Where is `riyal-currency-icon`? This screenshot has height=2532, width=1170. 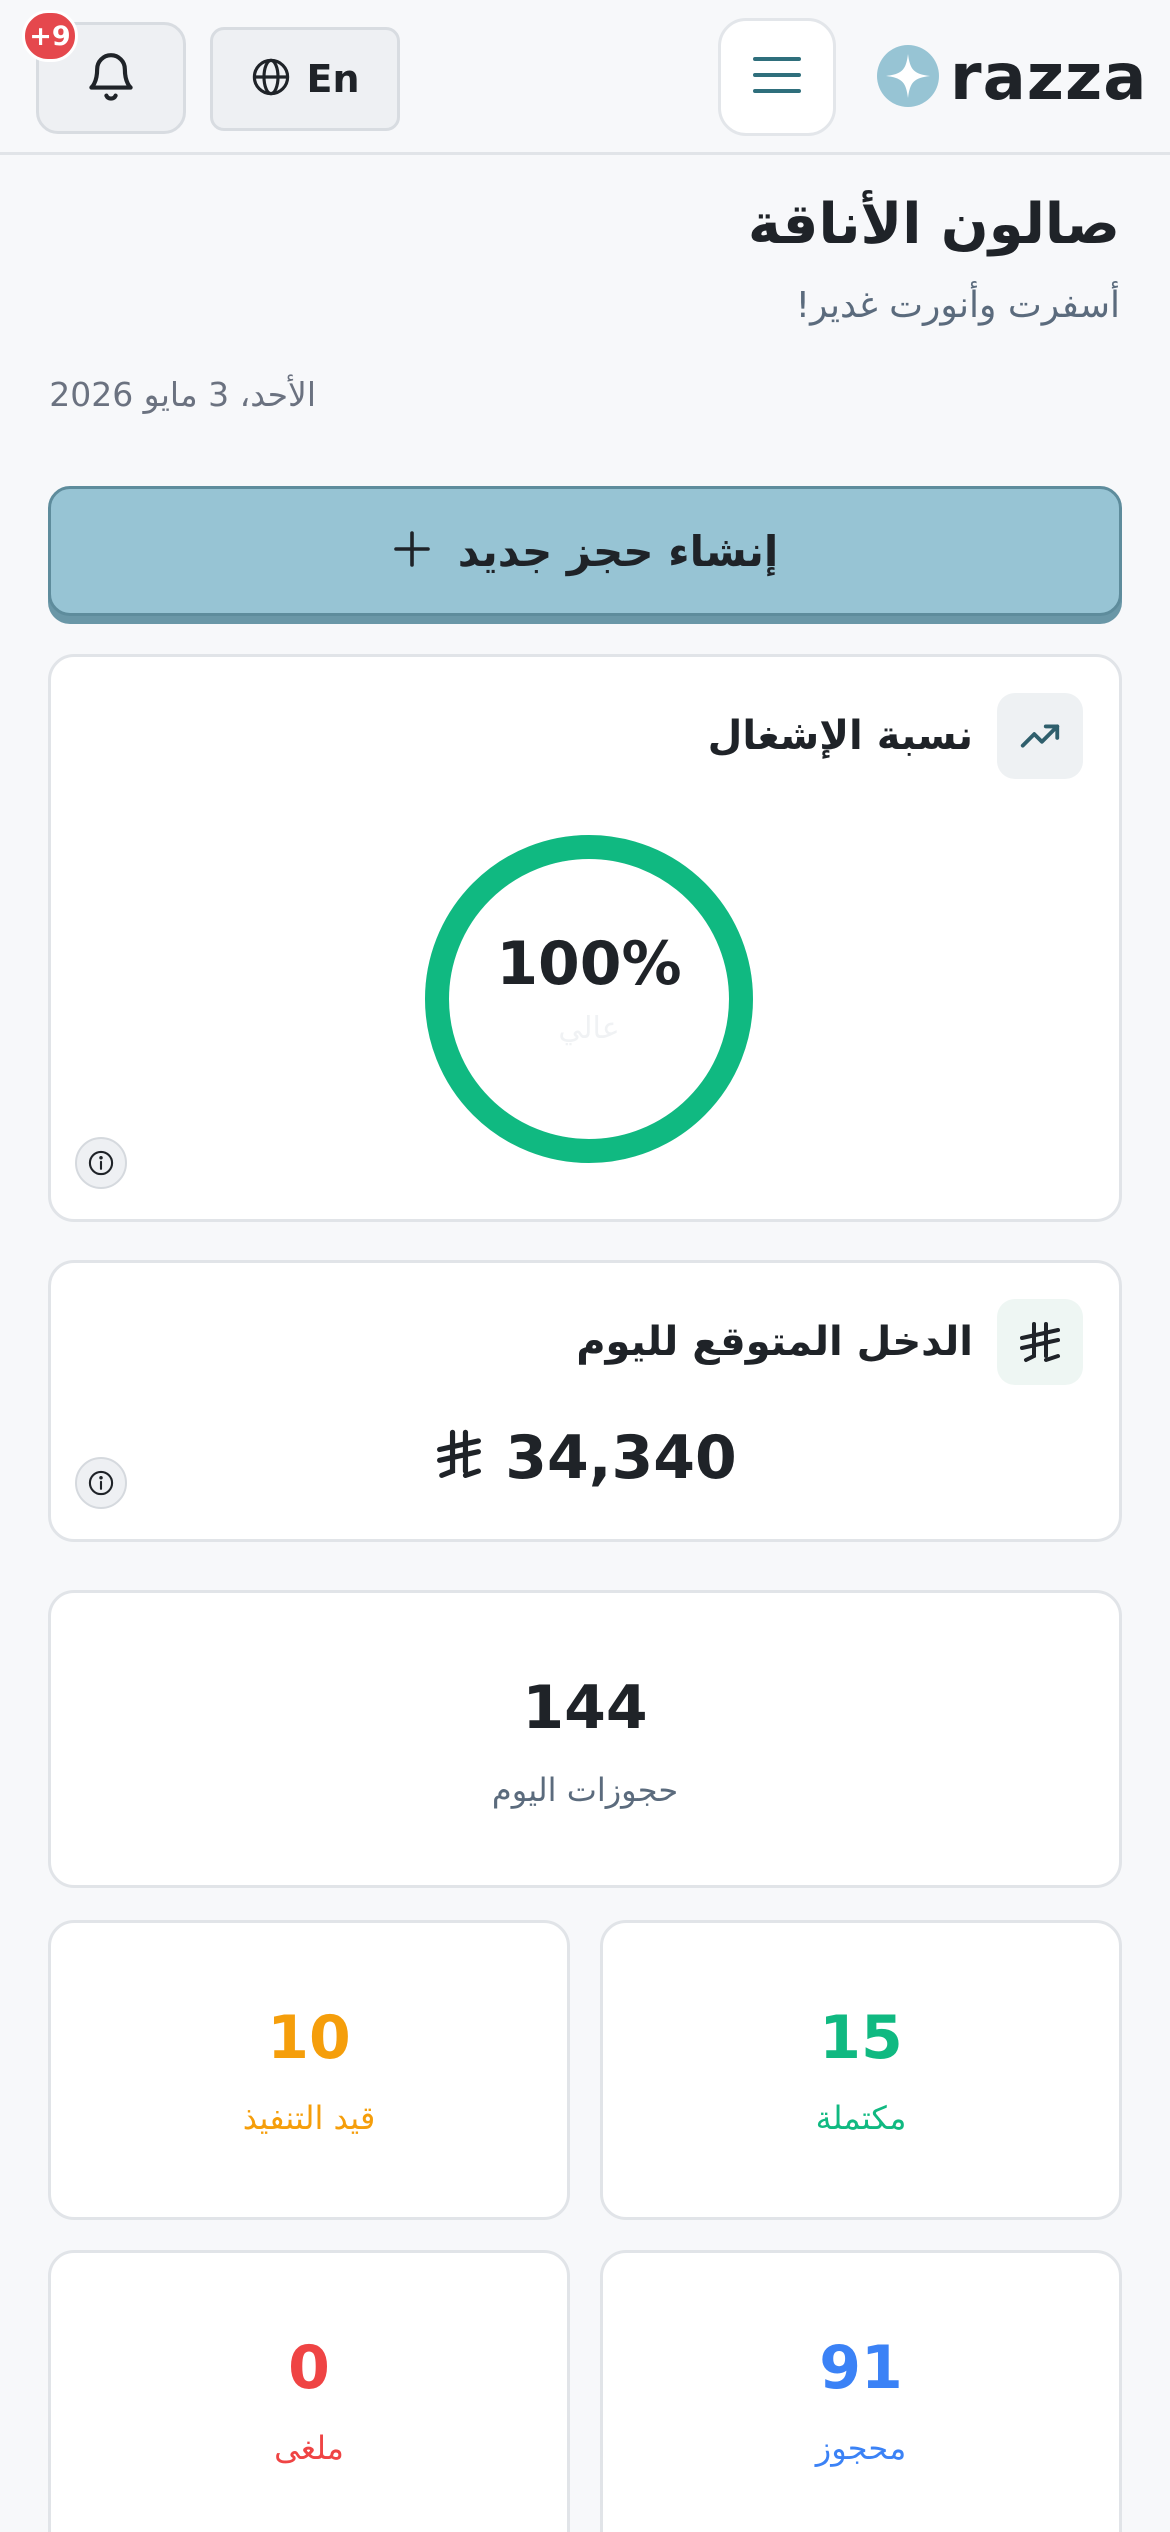
riyal-currency-icon is located at coordinates (459, 1458).